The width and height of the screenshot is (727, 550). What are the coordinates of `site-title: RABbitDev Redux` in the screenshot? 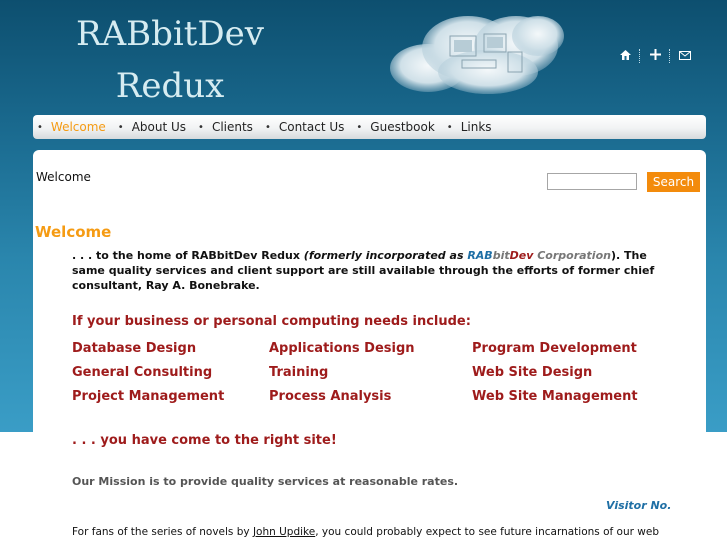 It's located at (170, 60).